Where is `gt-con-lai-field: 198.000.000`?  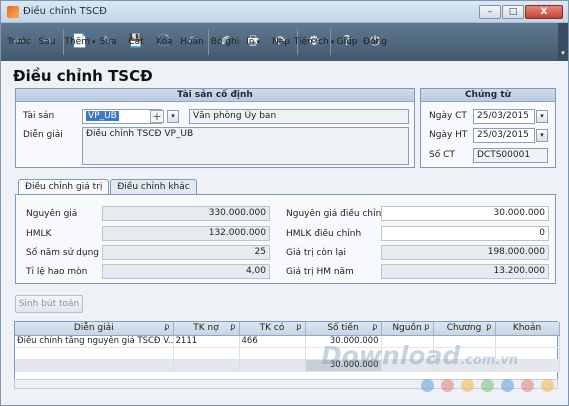
gt-con-lai-field: 198.000.000 is located at coordinates (465, 252).